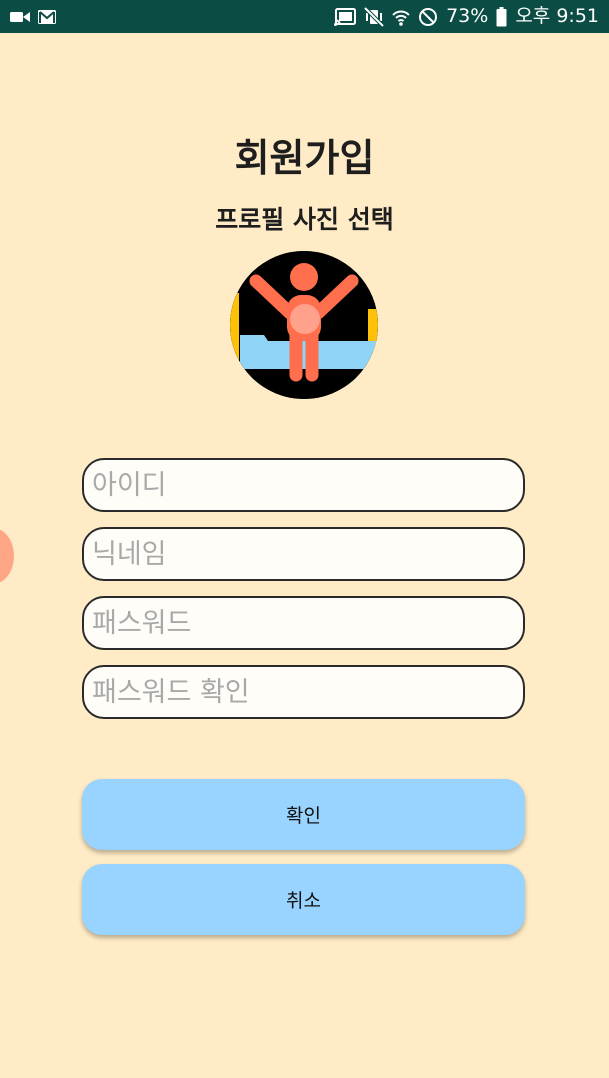 The height and width of the screenshot is (1078, 609). What do you see at coordinates (303, 899) in the screenshot?
I see `cancel-button: 취소` at bounding box center [303, 899].